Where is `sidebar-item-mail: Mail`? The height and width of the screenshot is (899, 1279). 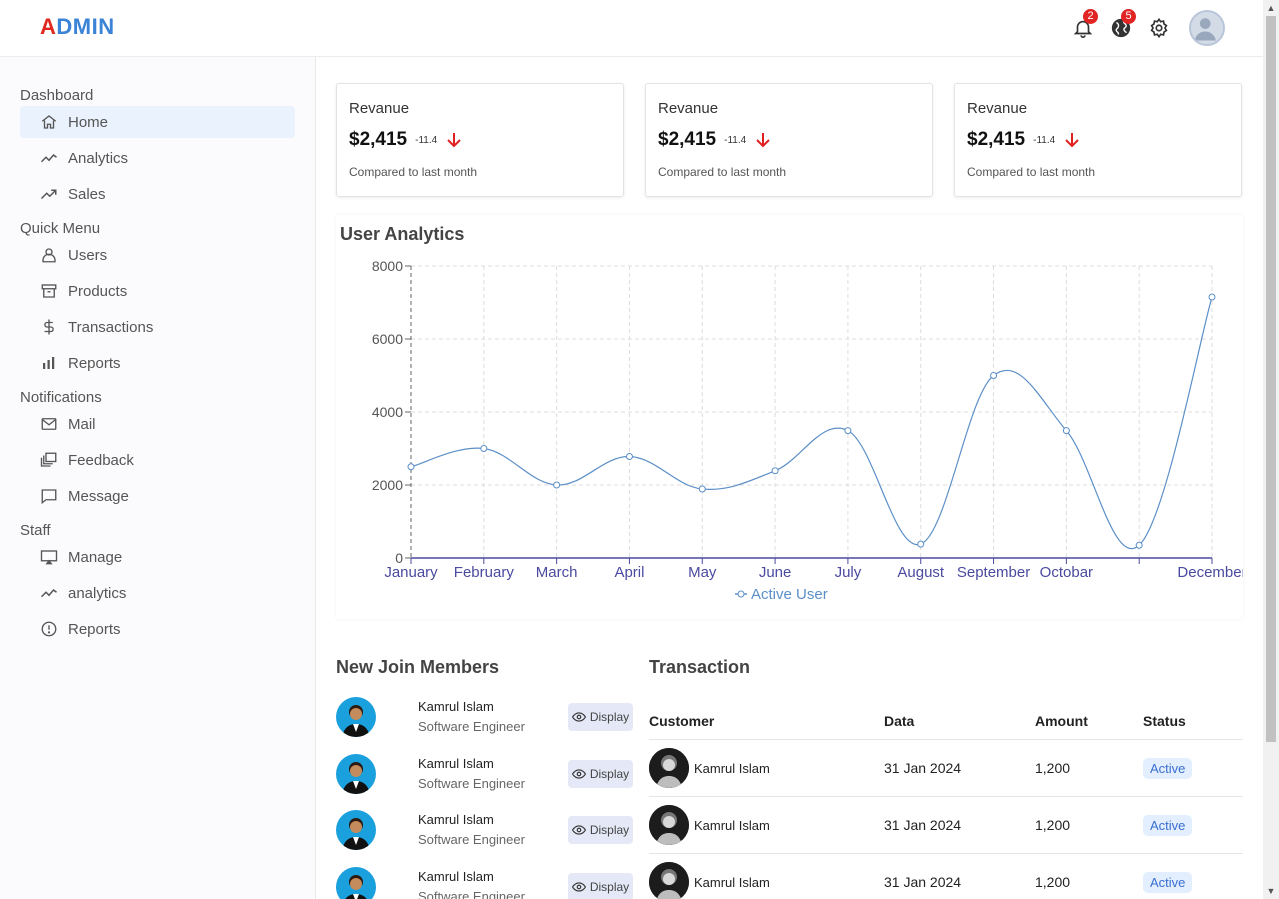
sidebar-item-mail: Mail is located at coordinates (157, 424).